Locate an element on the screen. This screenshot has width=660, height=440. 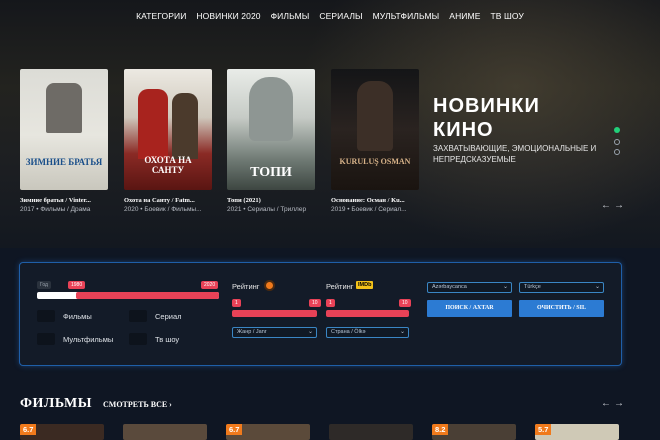
rating-kp-min: 1 is located at coordinates (236, 303).